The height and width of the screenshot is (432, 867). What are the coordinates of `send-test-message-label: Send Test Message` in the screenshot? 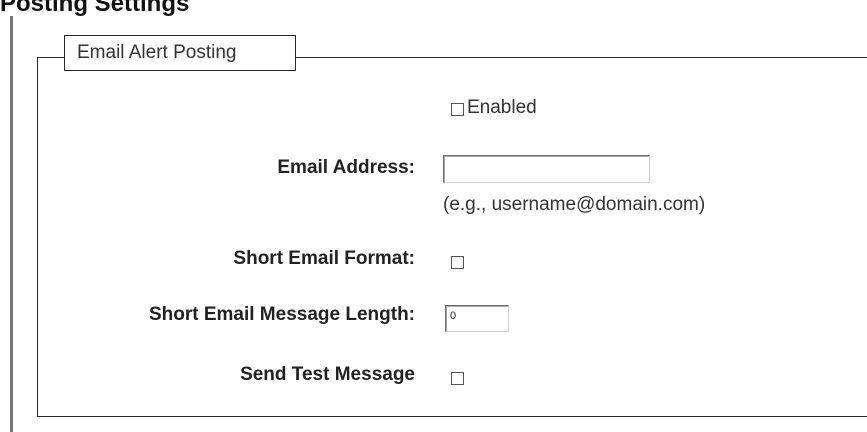 It's located at (327, 374).